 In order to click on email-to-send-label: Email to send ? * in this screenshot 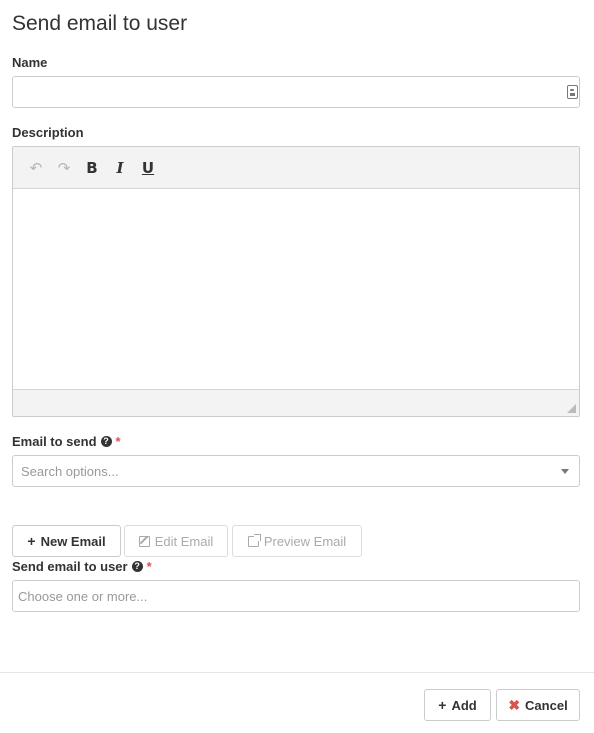, I will do `click(66, 441)`.